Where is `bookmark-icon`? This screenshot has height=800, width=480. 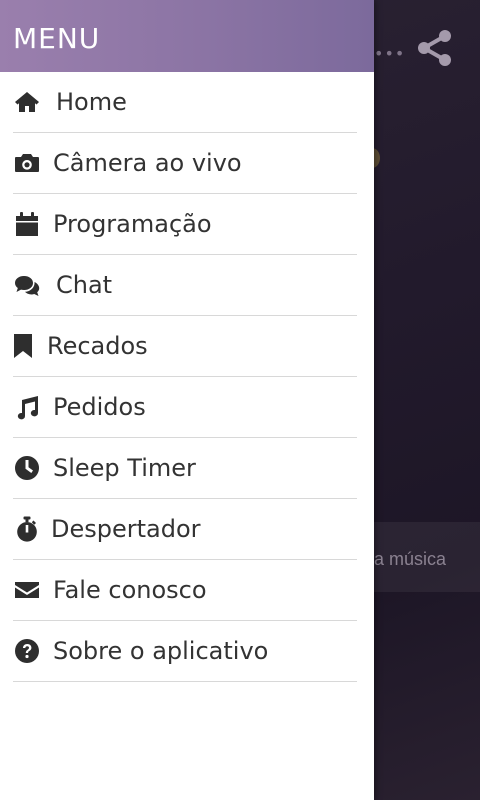 bookmark-icon is located at coordinates (23, 346).